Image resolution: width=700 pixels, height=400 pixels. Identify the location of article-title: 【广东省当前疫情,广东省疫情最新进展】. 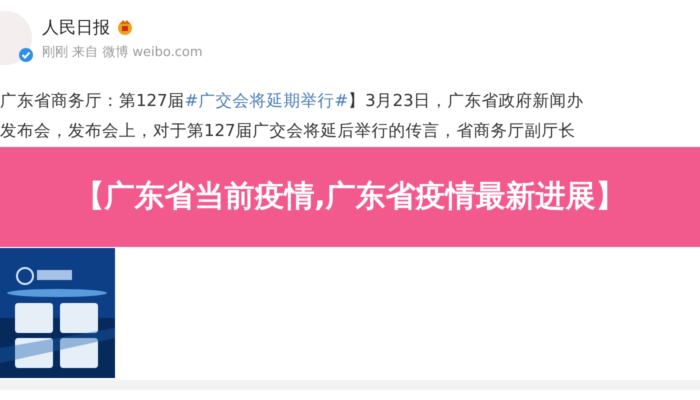
(350, 197).